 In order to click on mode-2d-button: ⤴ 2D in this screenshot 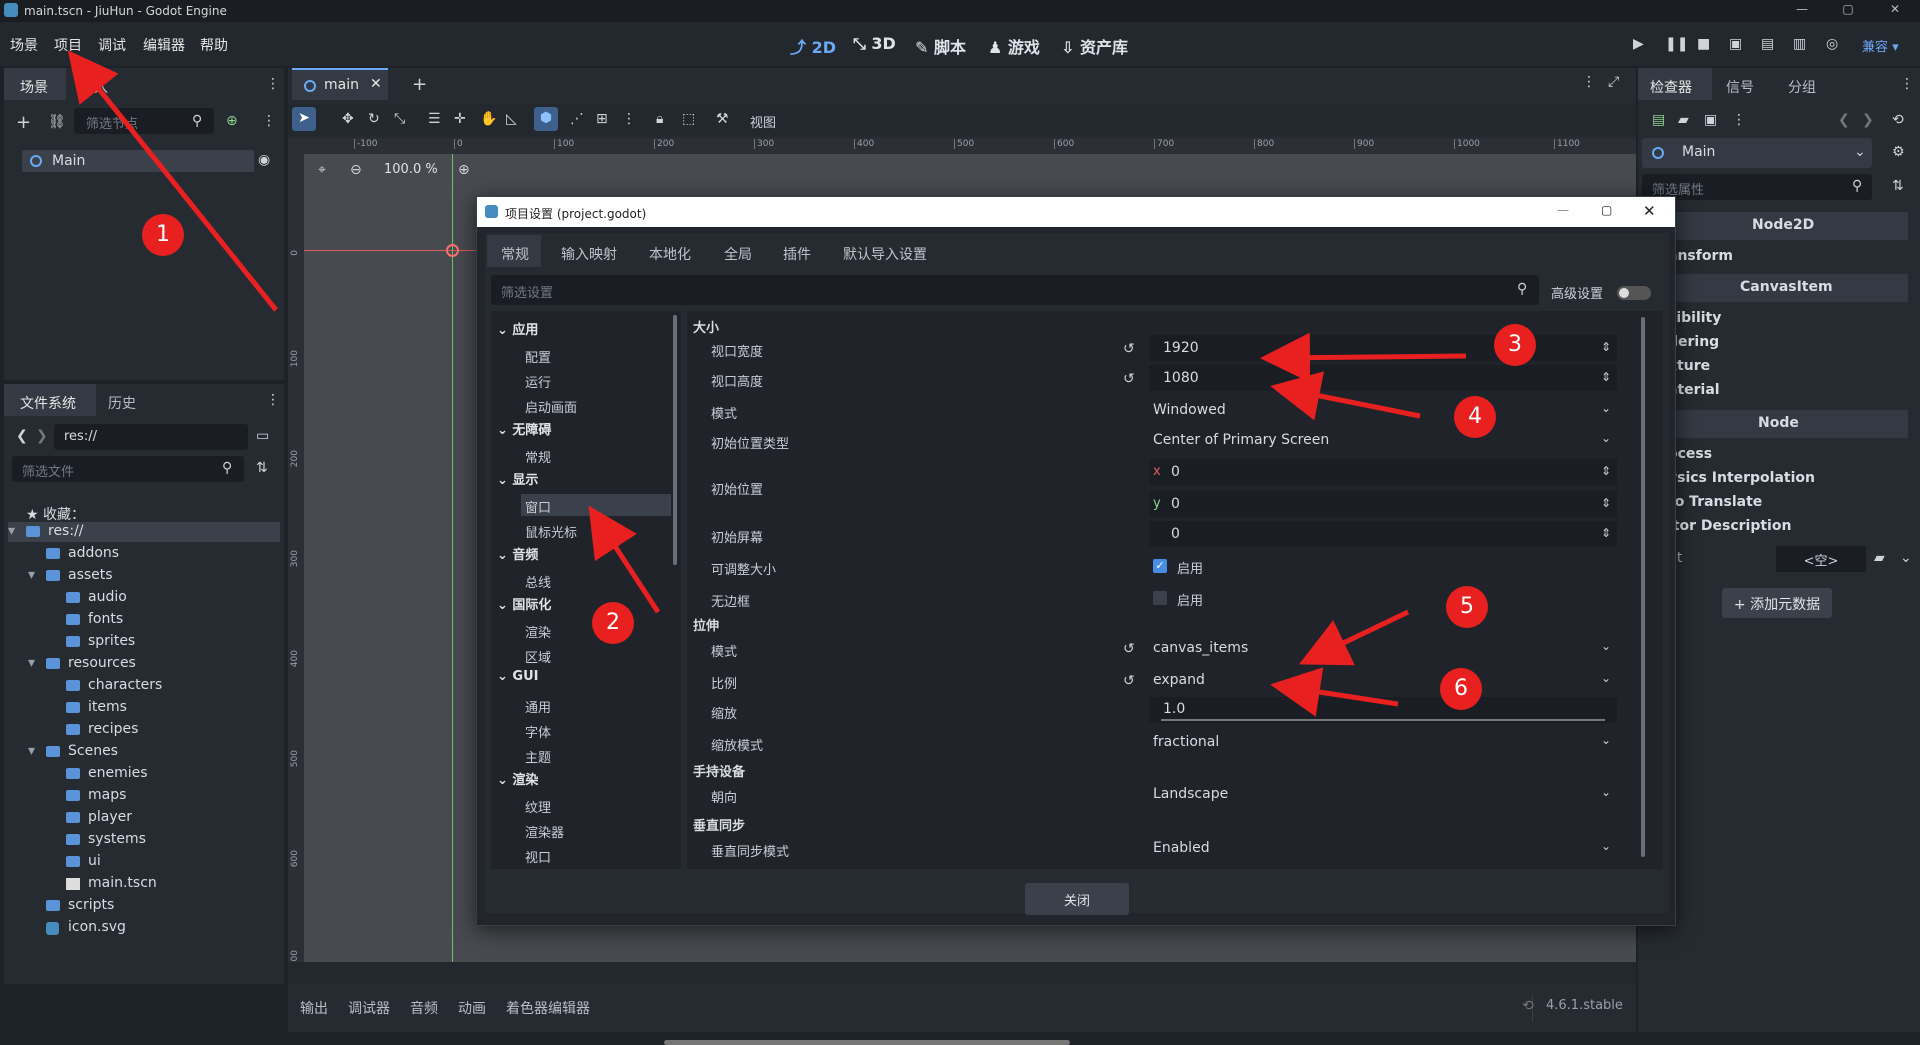, I will do `click(813, 46)`.